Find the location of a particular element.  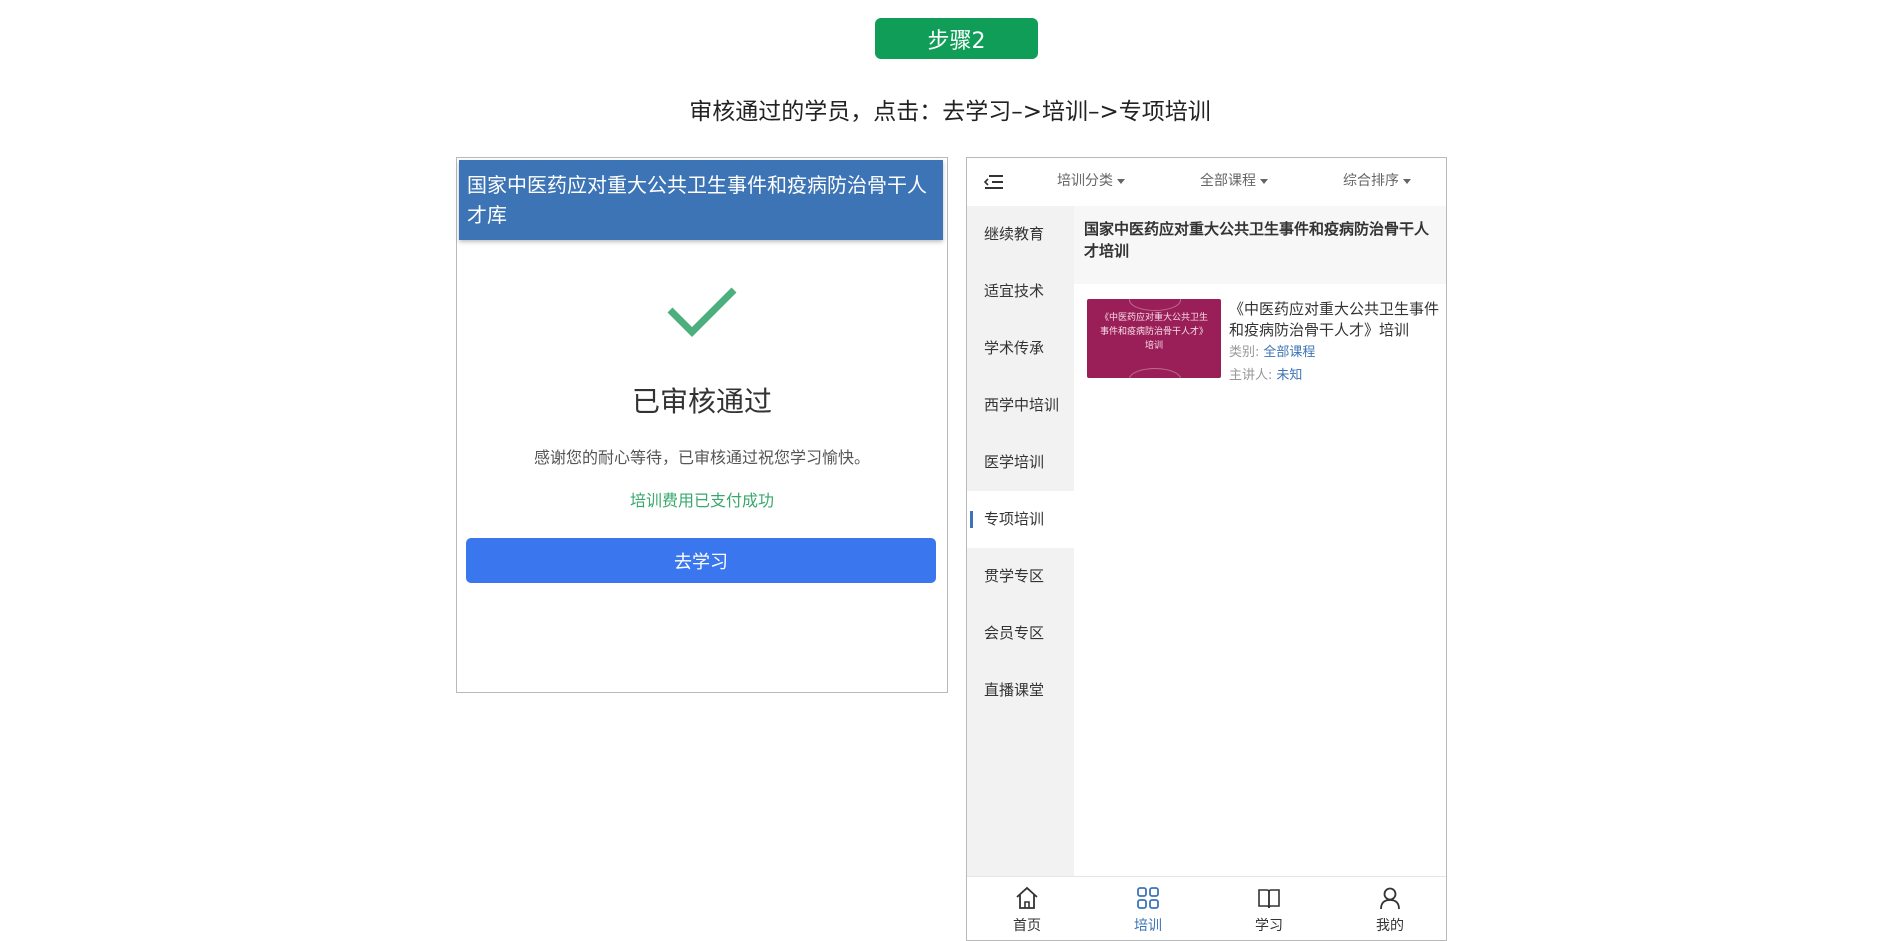

sidebar-item-study-zone: 贯学专区 is located at coordinates (1020, 576).